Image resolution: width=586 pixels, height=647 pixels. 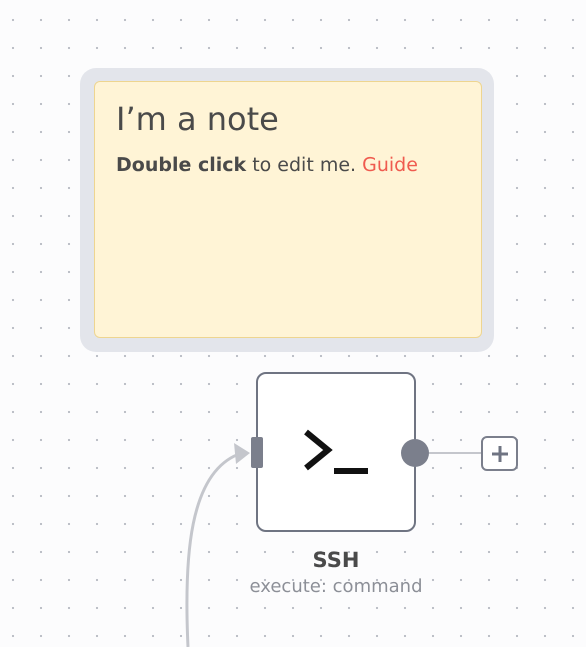 What do you see at coordinates (455, 453) in the screenshot?
I see `connector-line` at bounding box center [455, 453].